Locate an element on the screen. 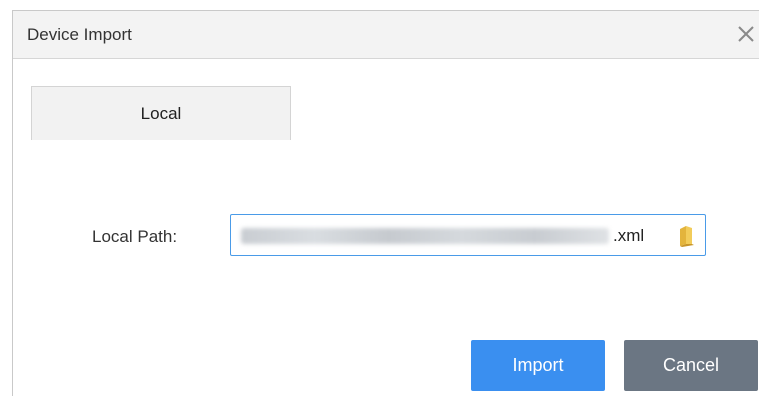  tab-local-label: Local is located at coordinates (161, 113).